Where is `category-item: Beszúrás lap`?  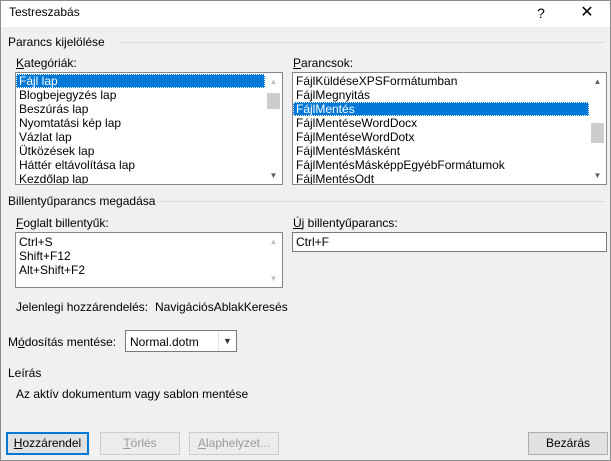
category-item: Beszúrás lap is located at coordinates (140, 109).